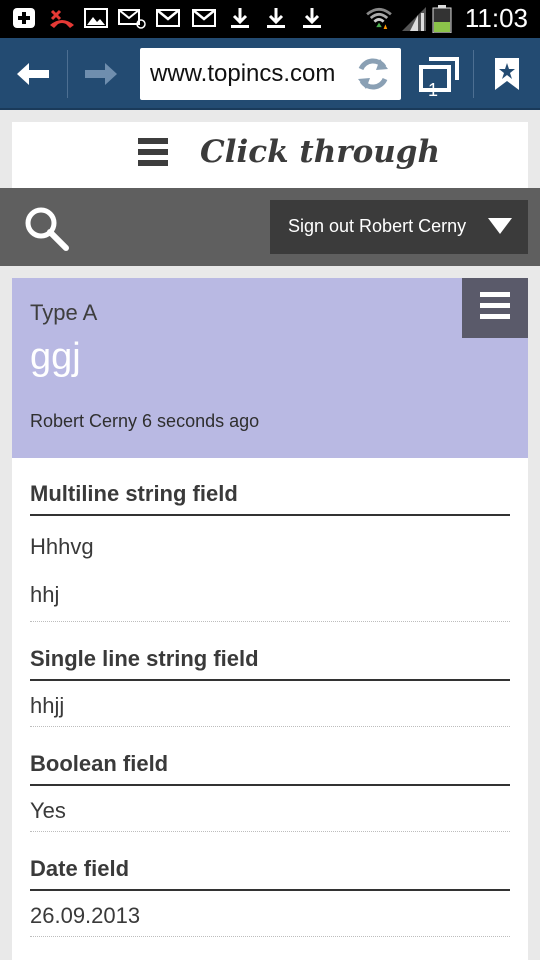  I want to click on chevron-down-icon, so click(500, 226).